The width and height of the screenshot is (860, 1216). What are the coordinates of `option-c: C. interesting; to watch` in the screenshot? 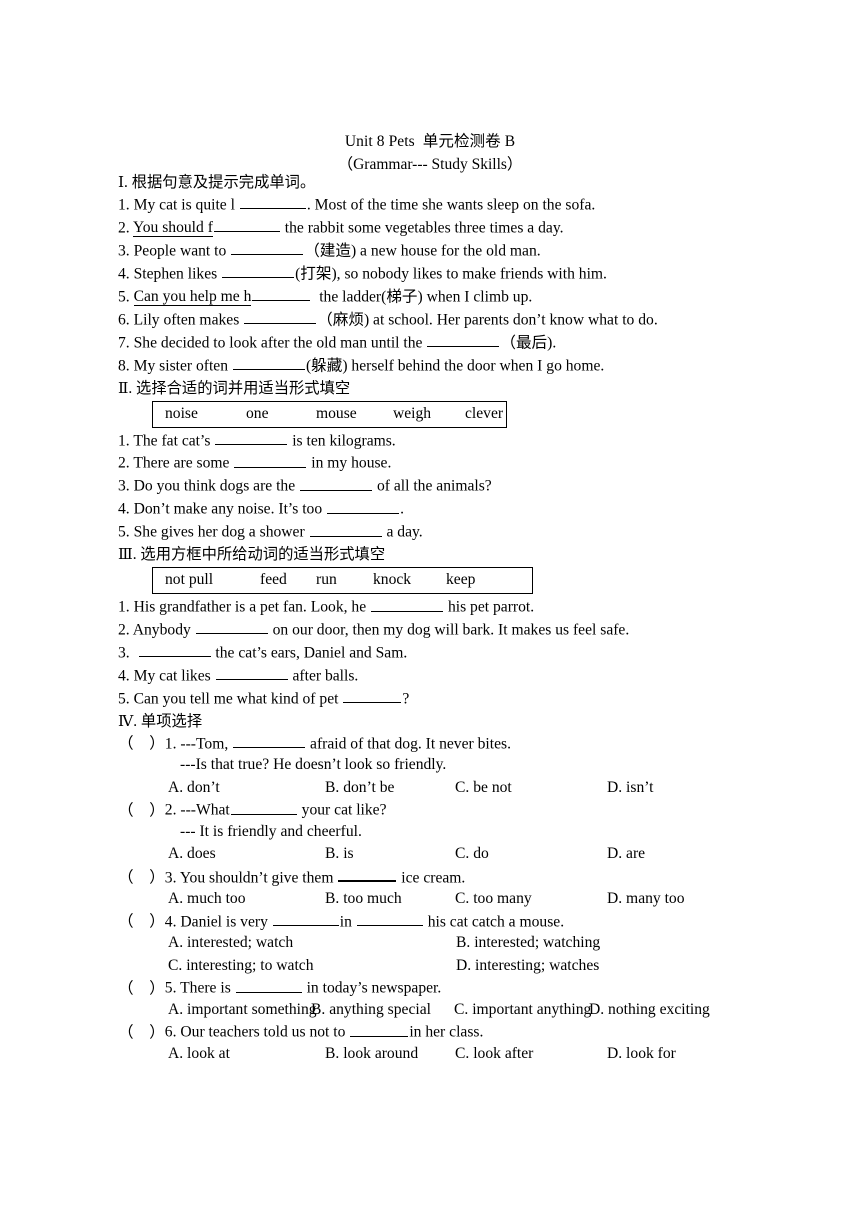 It's located at (312, 966).